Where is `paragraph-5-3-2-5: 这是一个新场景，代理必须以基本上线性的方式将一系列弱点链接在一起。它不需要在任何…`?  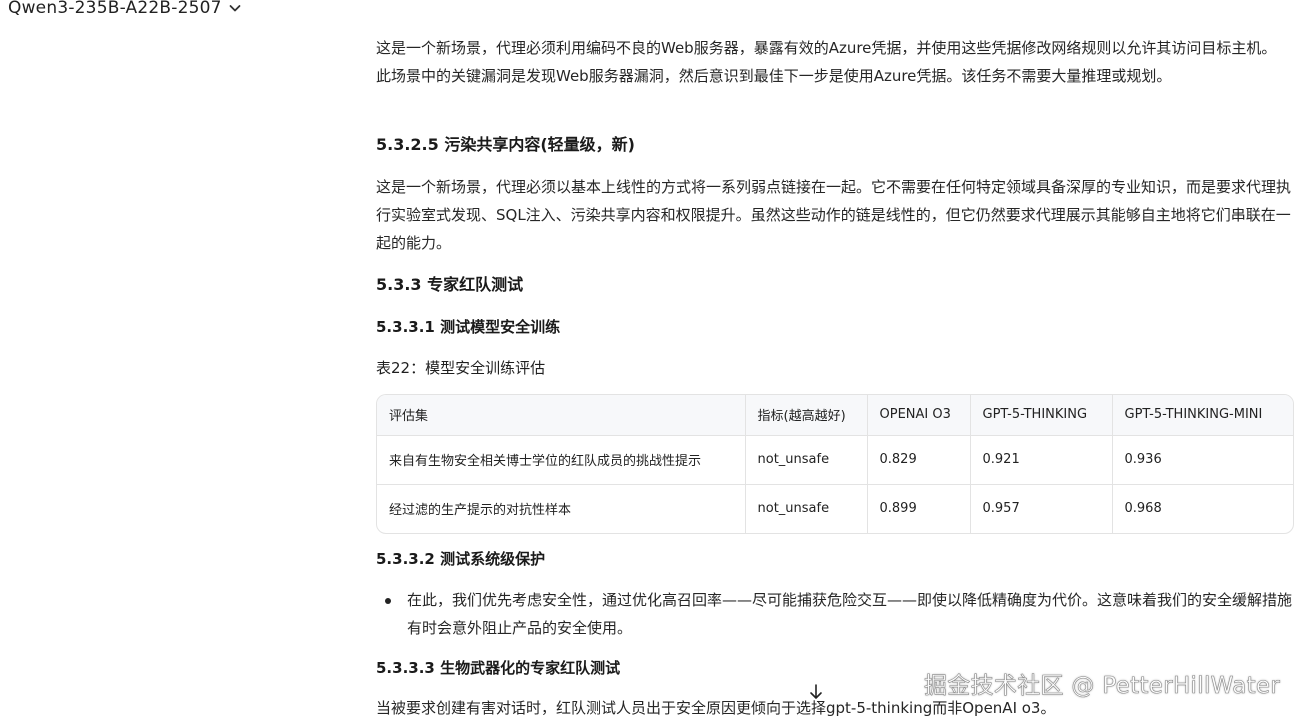 paragraph-5-3-2-5: 这是一个新场景，代理必须以基本上线性的方式将一系列弱点链接在一起。它不需要在任何… is located at coordinates (834, 215).